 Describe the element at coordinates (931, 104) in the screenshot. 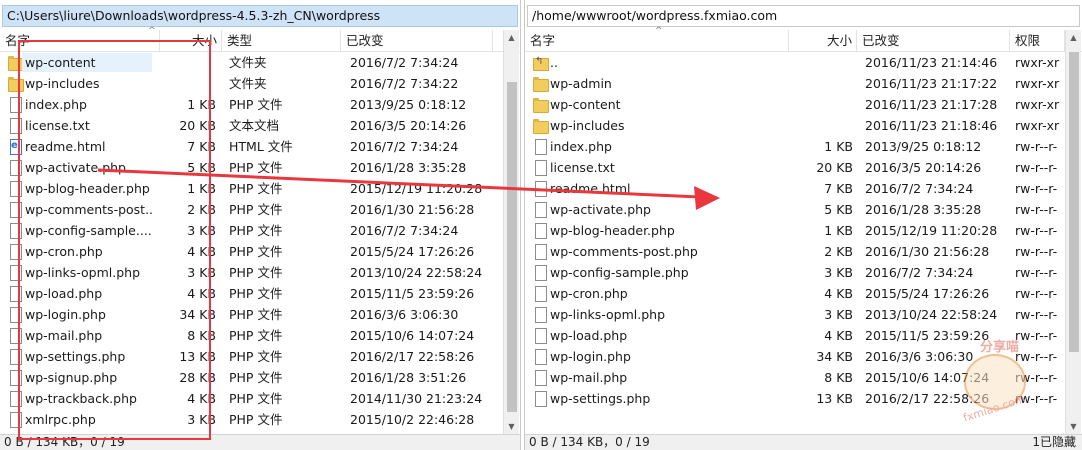

I see `file-modified: 2016/11/23 21:17:28` at that location.